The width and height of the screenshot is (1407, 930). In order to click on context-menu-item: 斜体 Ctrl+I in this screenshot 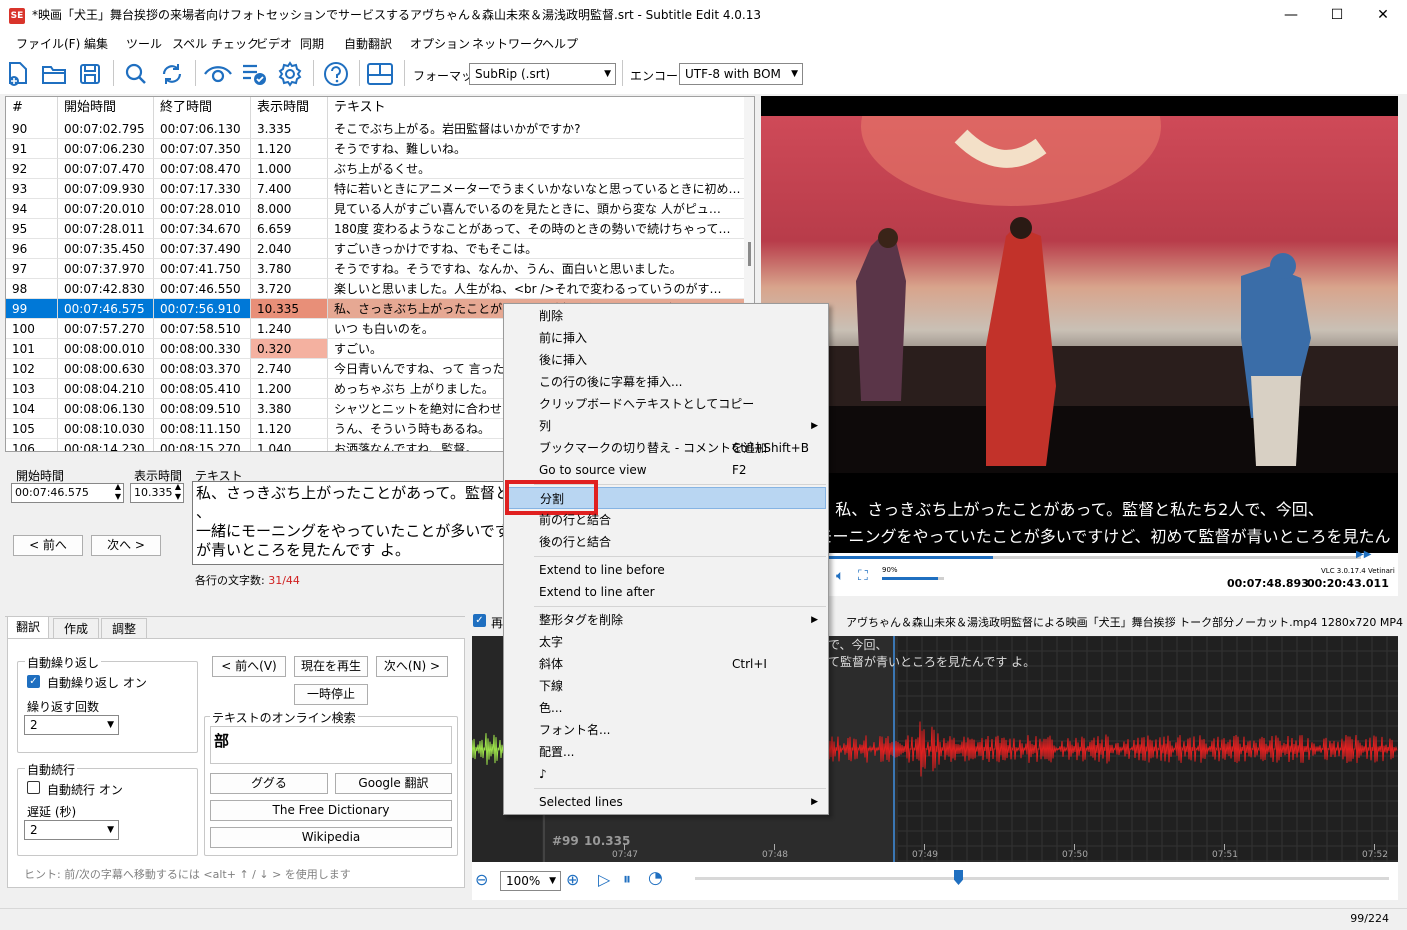, I will do `click(666, 664)`.